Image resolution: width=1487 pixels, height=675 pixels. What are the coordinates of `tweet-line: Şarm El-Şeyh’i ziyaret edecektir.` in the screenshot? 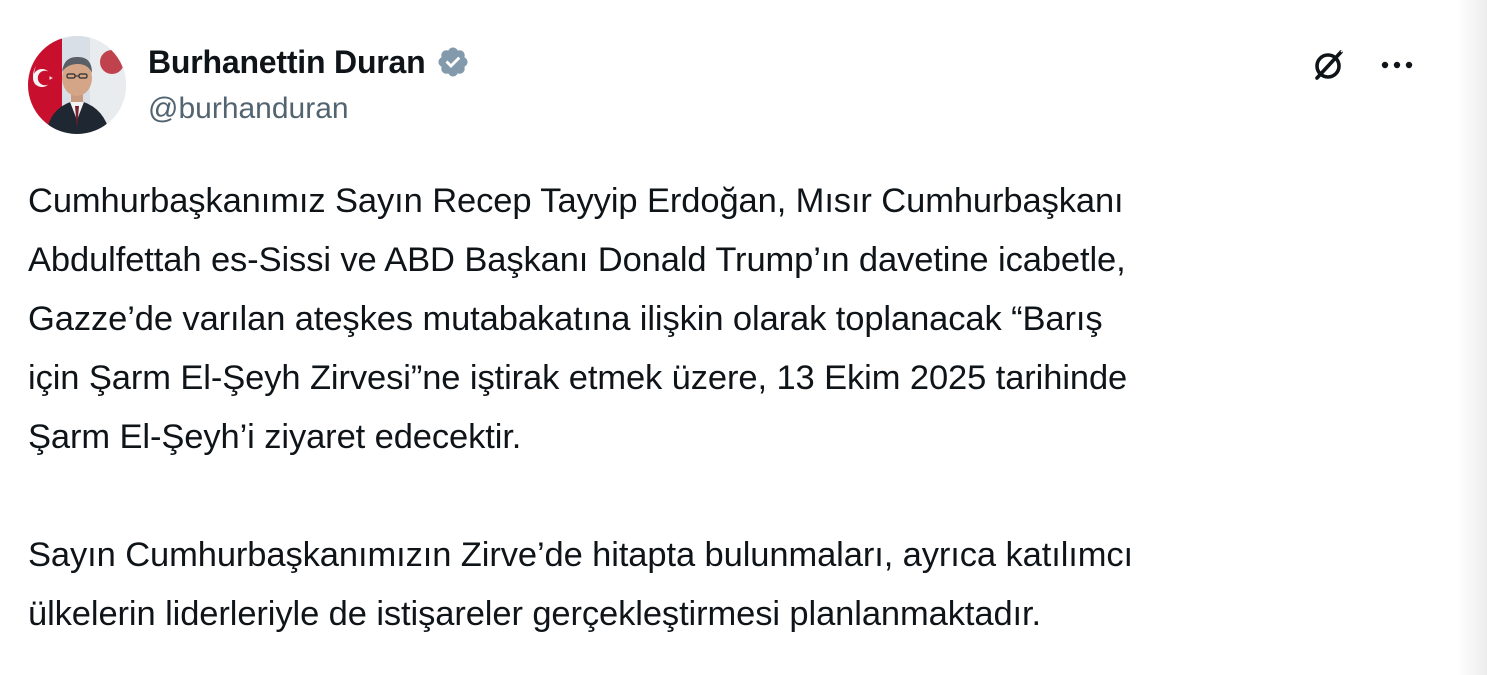 It's located at (275, 437).